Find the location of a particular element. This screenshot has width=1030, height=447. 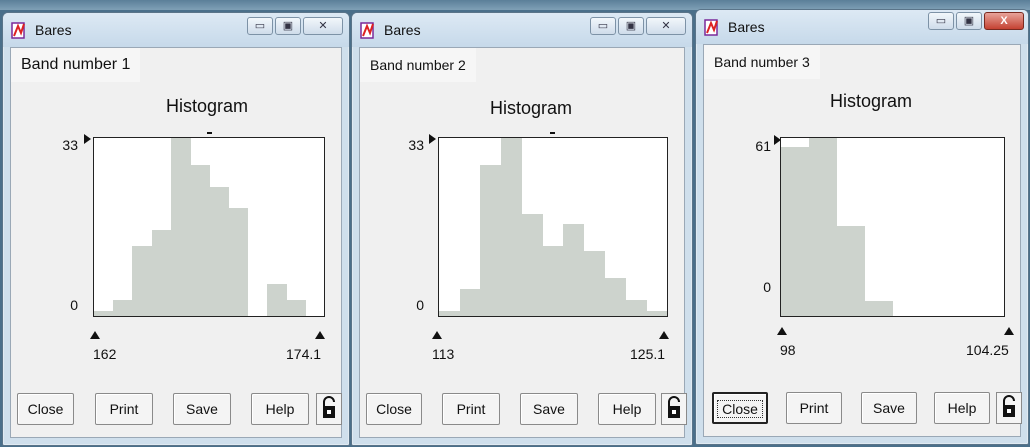

x-min-label: 162 is located at coordinates (105, 354).